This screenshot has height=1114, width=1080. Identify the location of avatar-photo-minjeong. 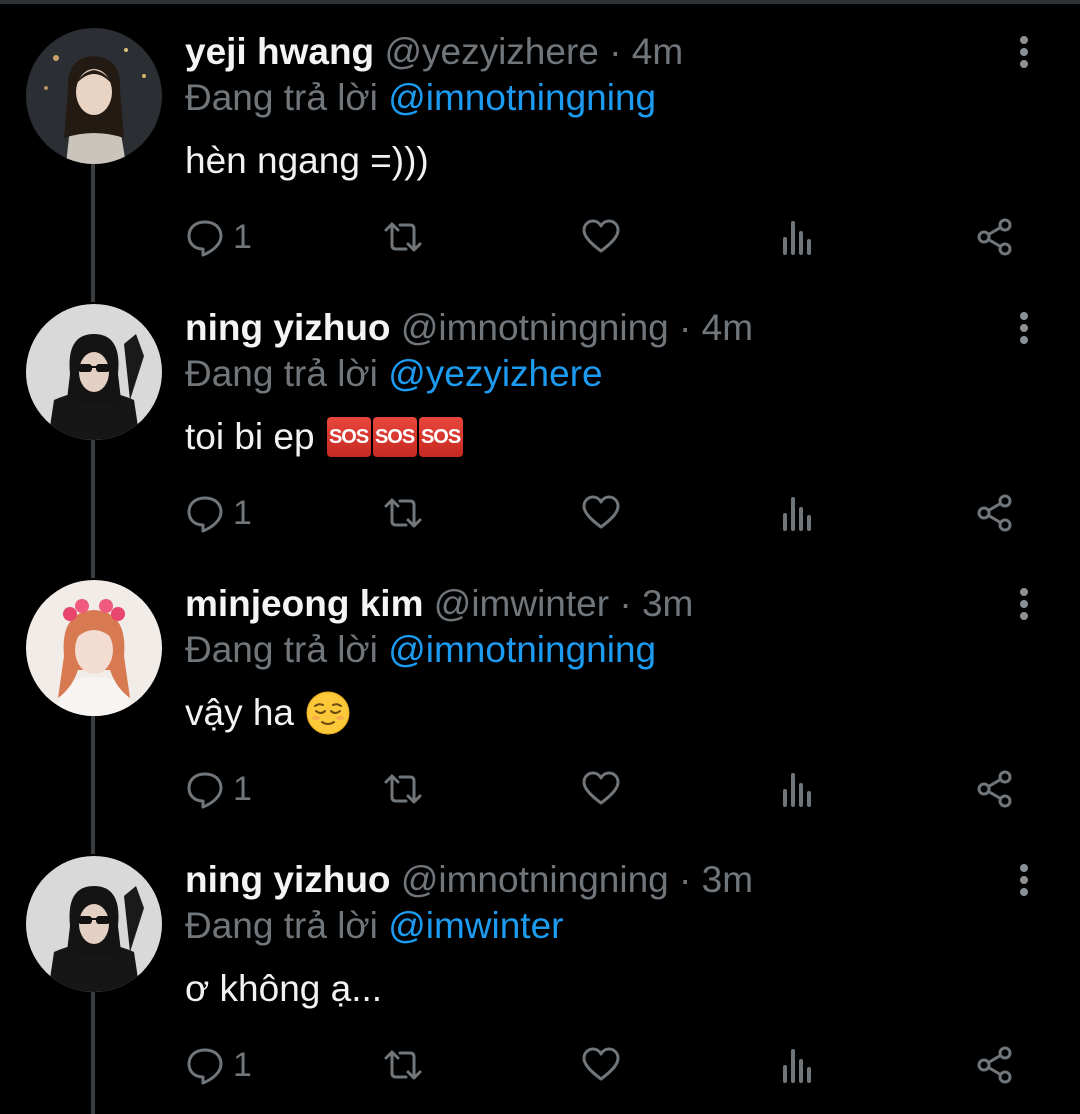
(94, 648).